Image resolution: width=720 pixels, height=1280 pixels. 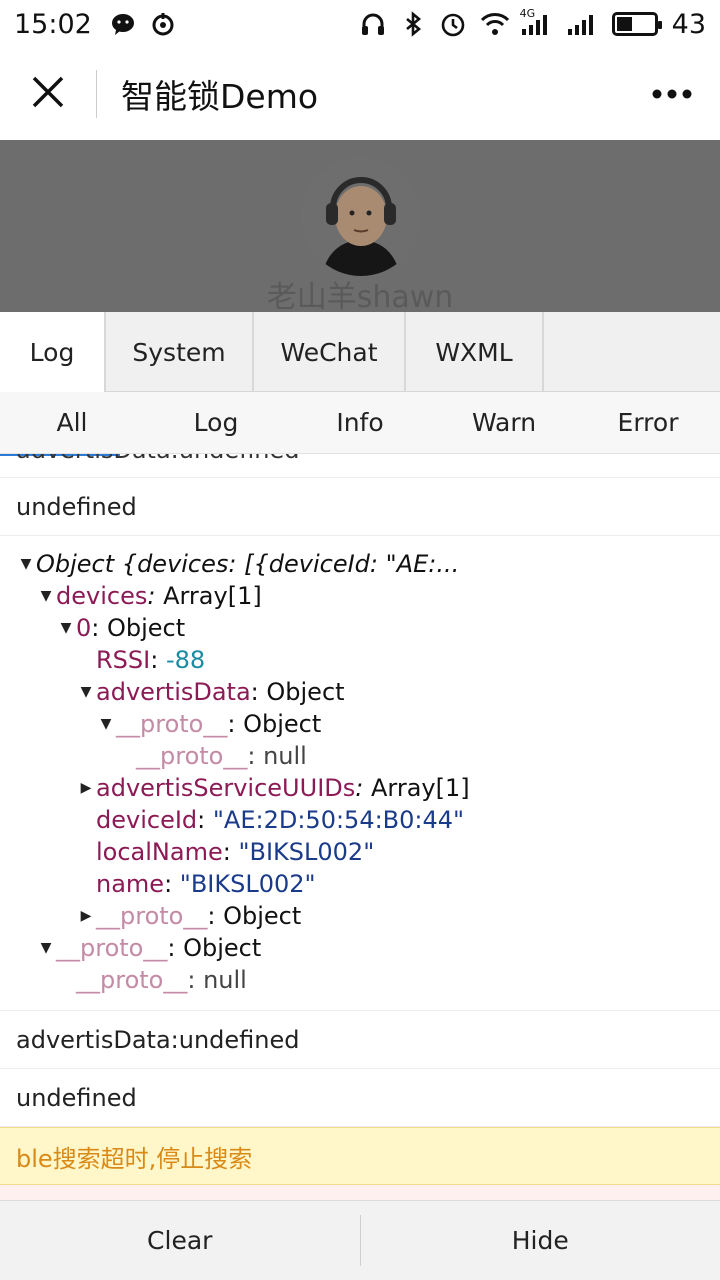 I want to click on filter-all: All, so click(x=72, y=422).